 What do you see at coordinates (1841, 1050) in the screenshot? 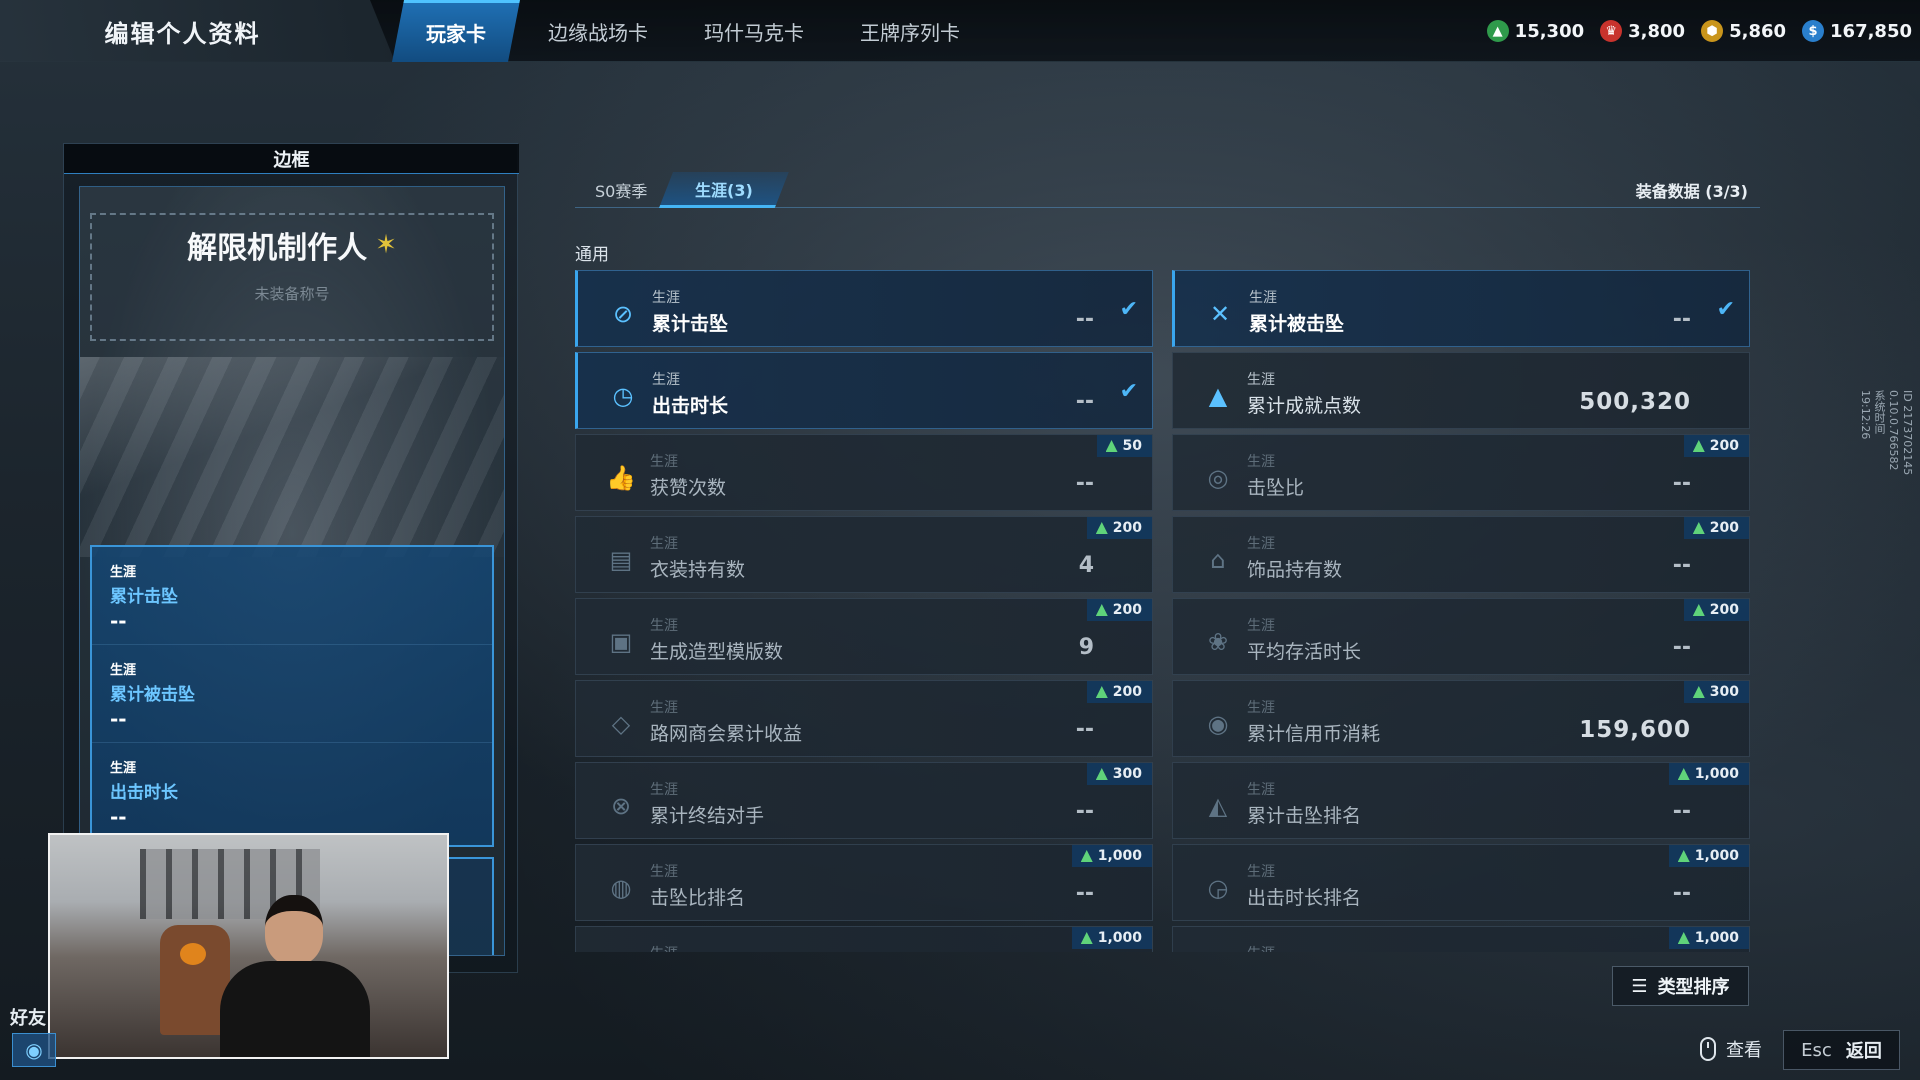
I see `back-button: Esc 返回` at bounding box center [1841, 1050].